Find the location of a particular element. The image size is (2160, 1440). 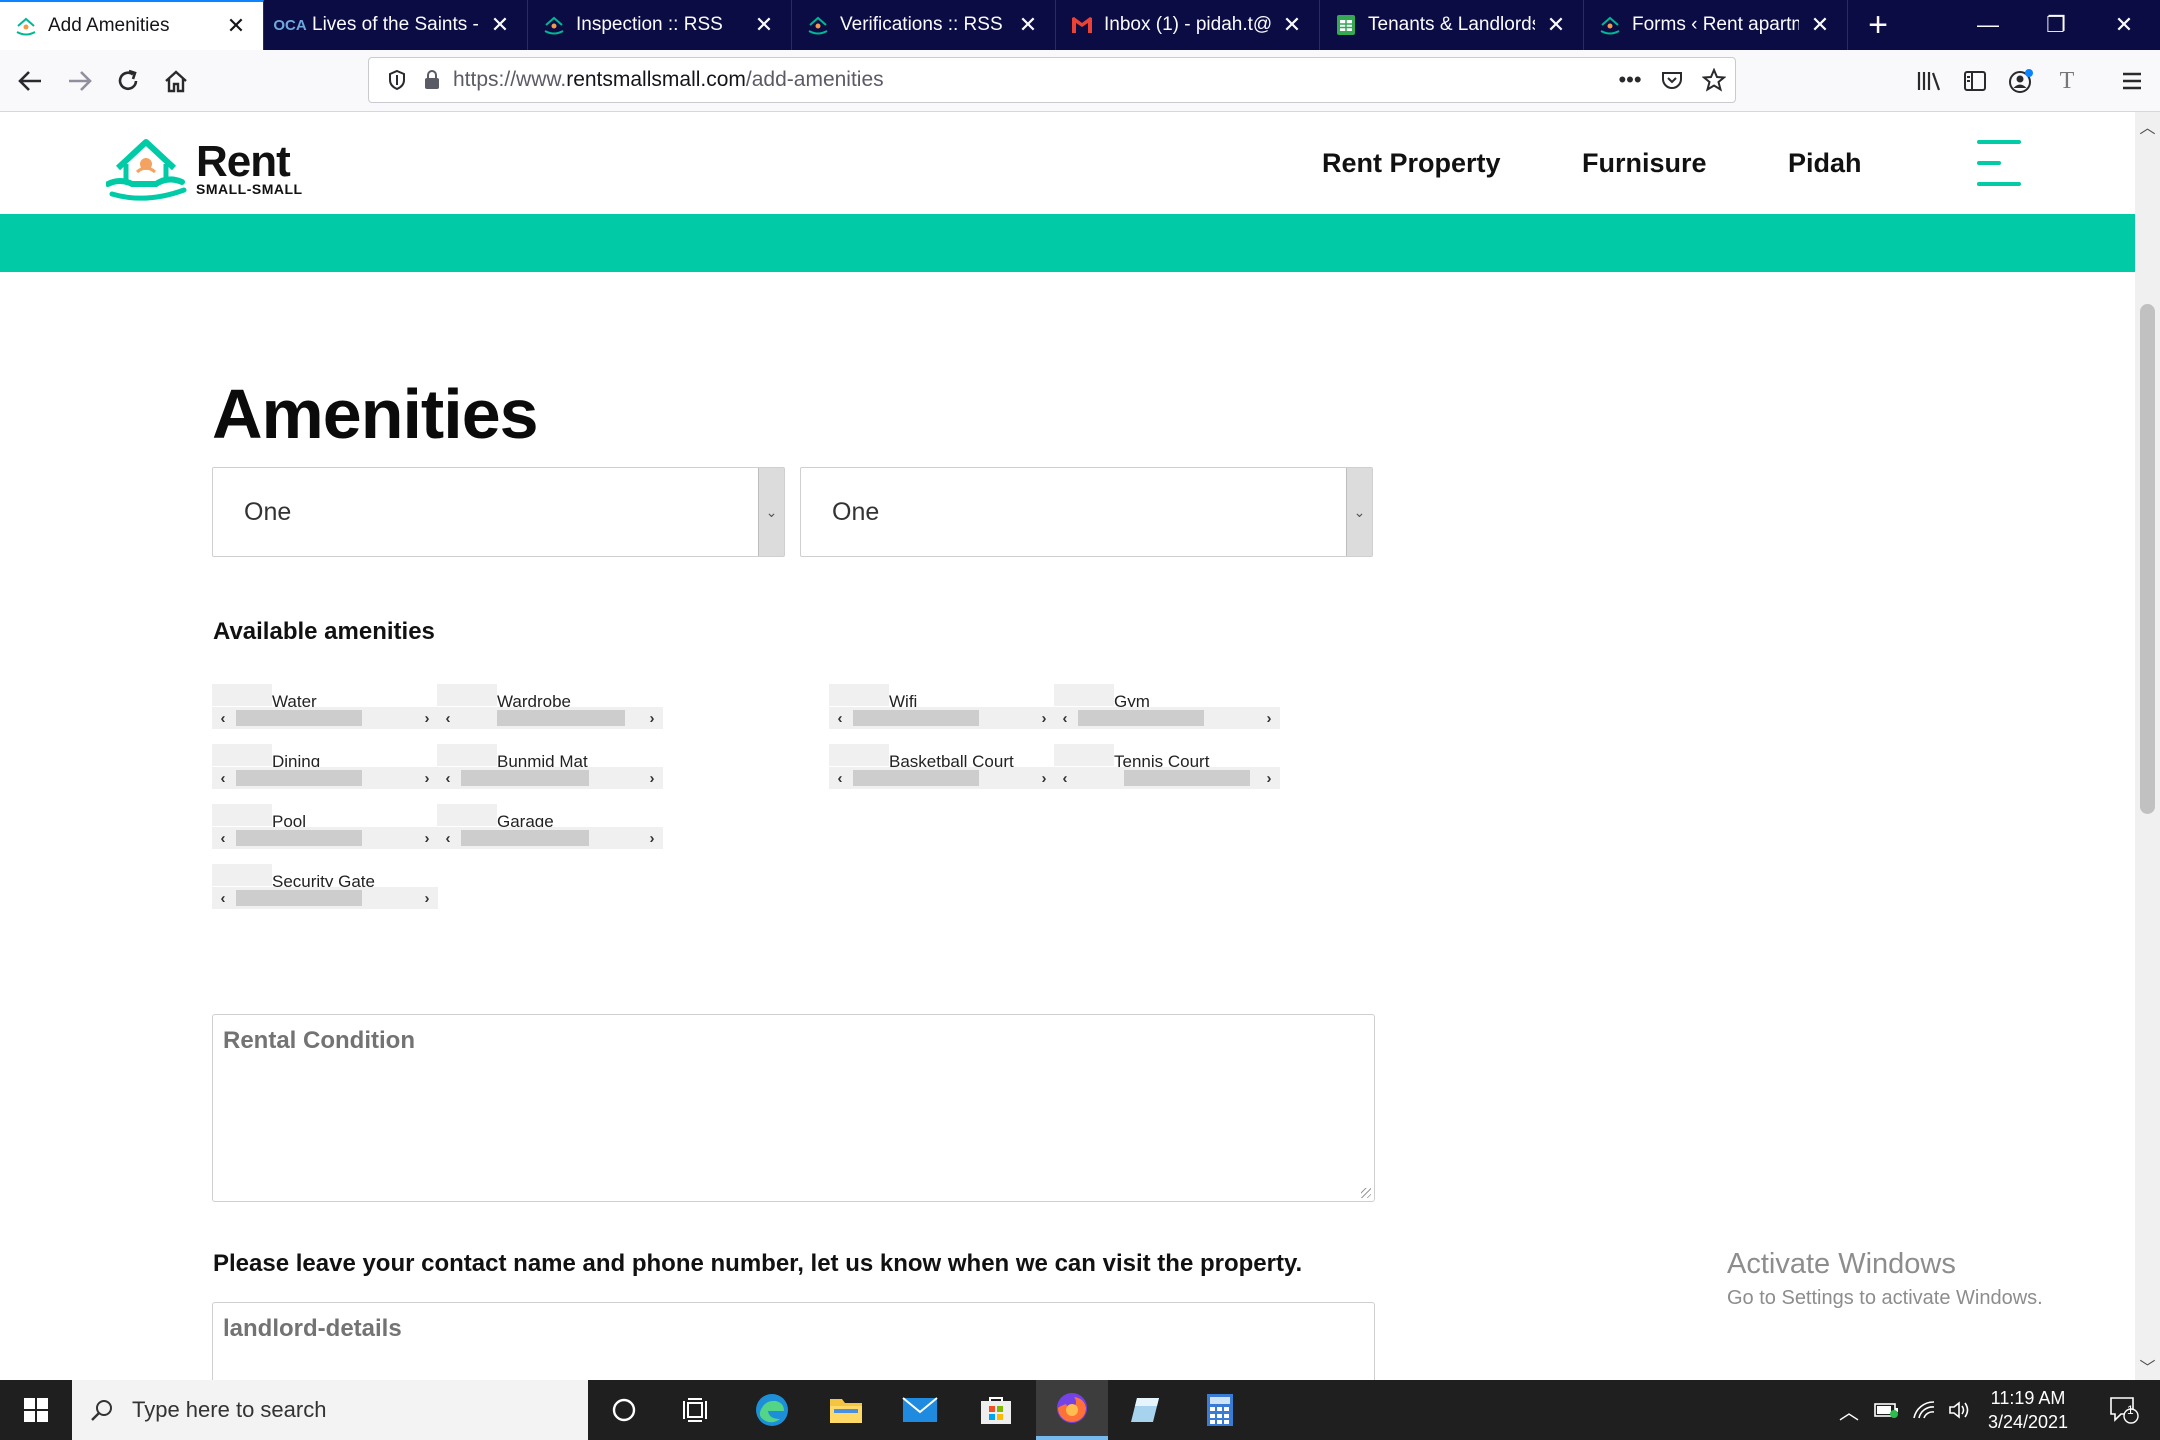

amenity-item: Gym ‹ › is located at coordinates (1167, 707).